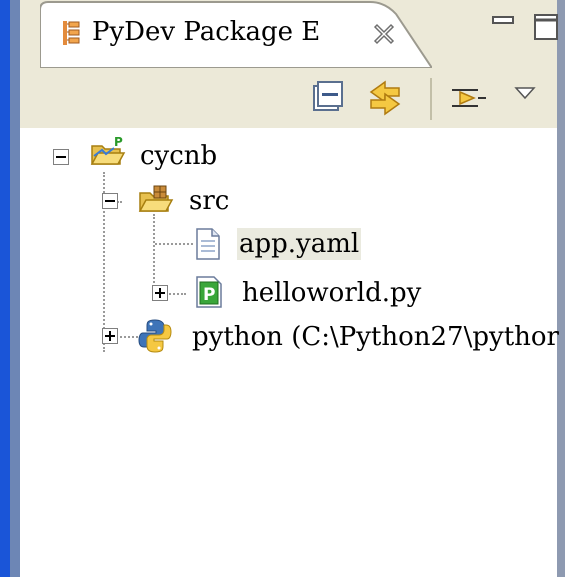 Image resolution: width=565 pixels, height=577 pixels. What do you see at coordinates (178, 156) in the screenshot?
I see `tree-item-label: cycnb` at bounding box center [178, 156].